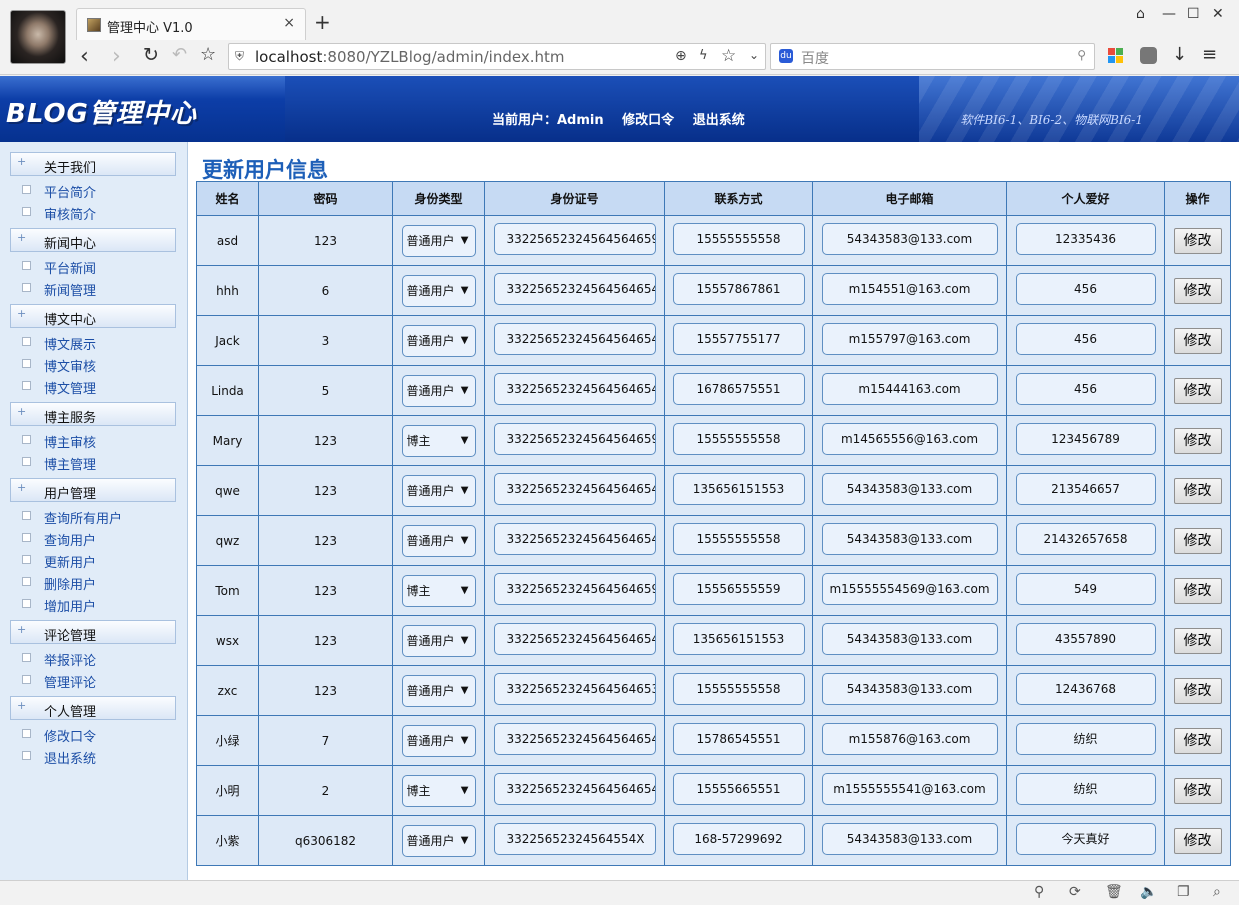 The width and height of the screenshot is (1239, 905). What do you see at coordinates (93, 632) in the screenshot?
I see `sidebar-group: + 评论管理` at bounding box center [93, 632].